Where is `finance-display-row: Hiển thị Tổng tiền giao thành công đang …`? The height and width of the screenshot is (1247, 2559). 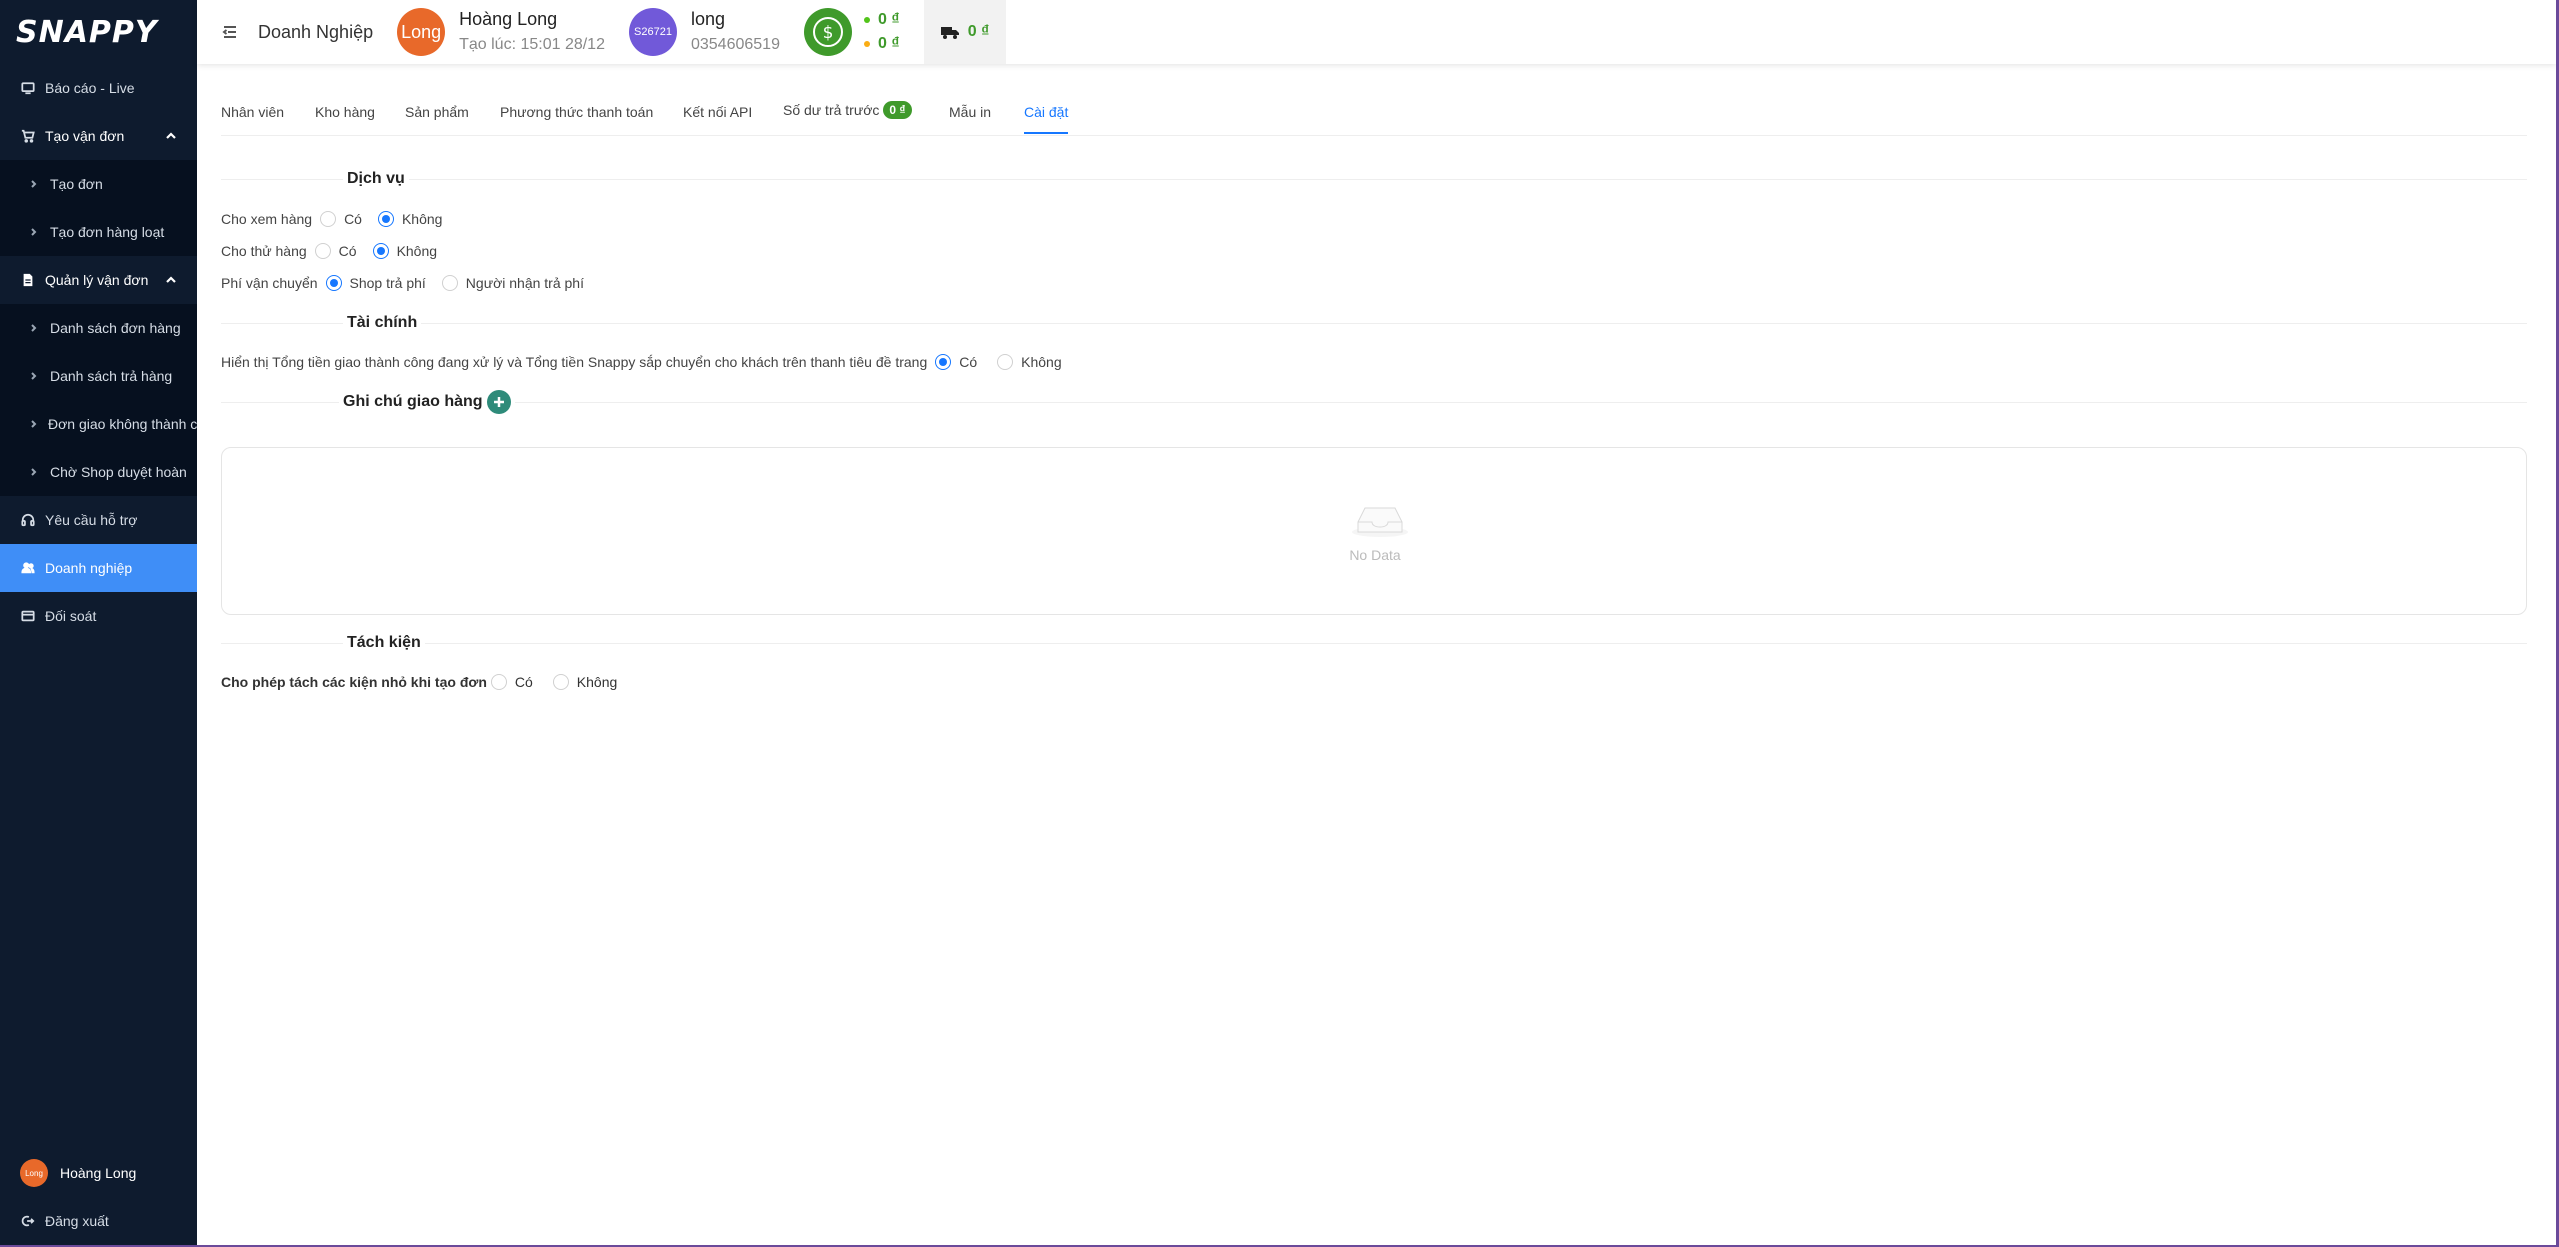
finance-display-row: Hiển thị Tổng tiền giao thành công đang … is located at coordinates (641, 362).